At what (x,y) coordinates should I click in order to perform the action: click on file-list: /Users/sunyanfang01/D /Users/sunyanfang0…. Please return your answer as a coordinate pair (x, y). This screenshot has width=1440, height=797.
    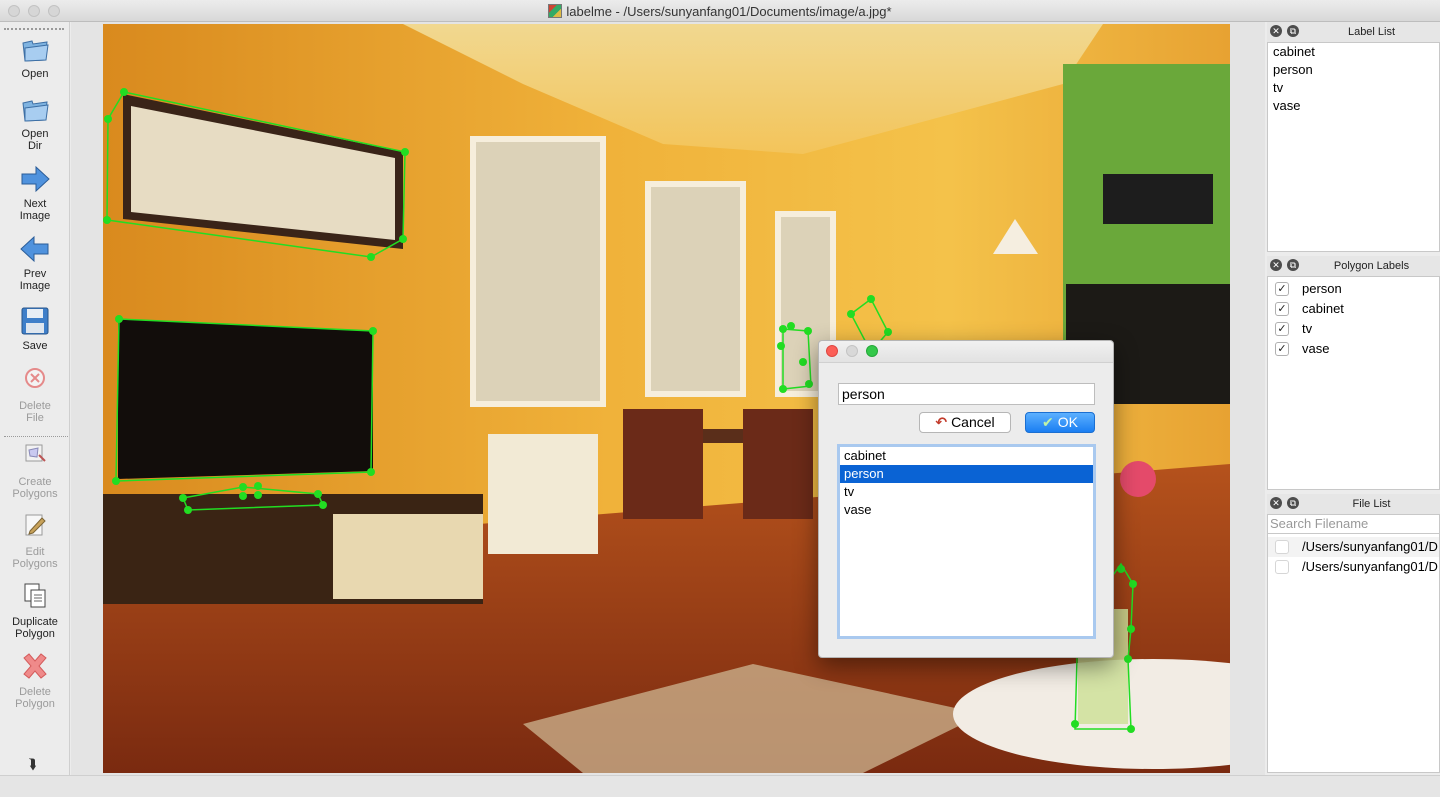
    Looking at the image, I should click on (1353, 653).